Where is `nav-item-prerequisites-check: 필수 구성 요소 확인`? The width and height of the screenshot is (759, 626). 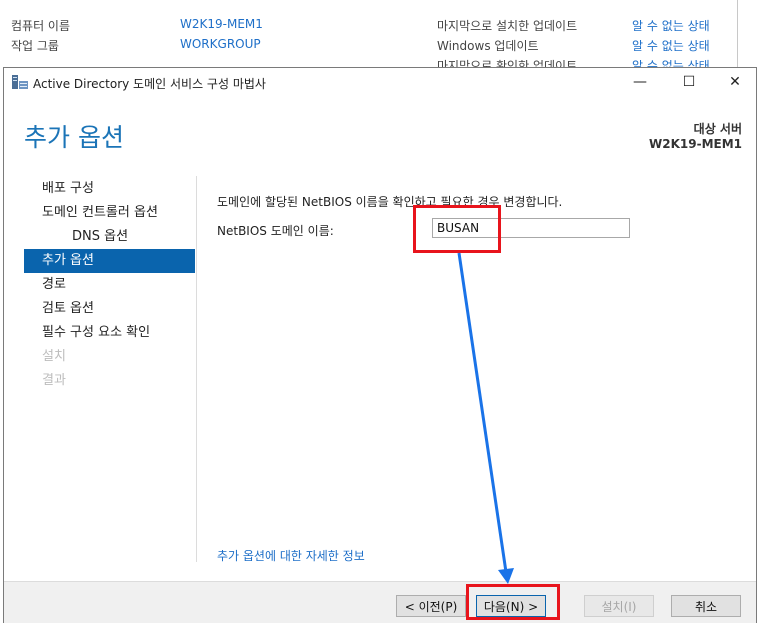 nav-item-prerequisites-check: 필수 구성 요소 확인 is located at coordinates (109, 333).